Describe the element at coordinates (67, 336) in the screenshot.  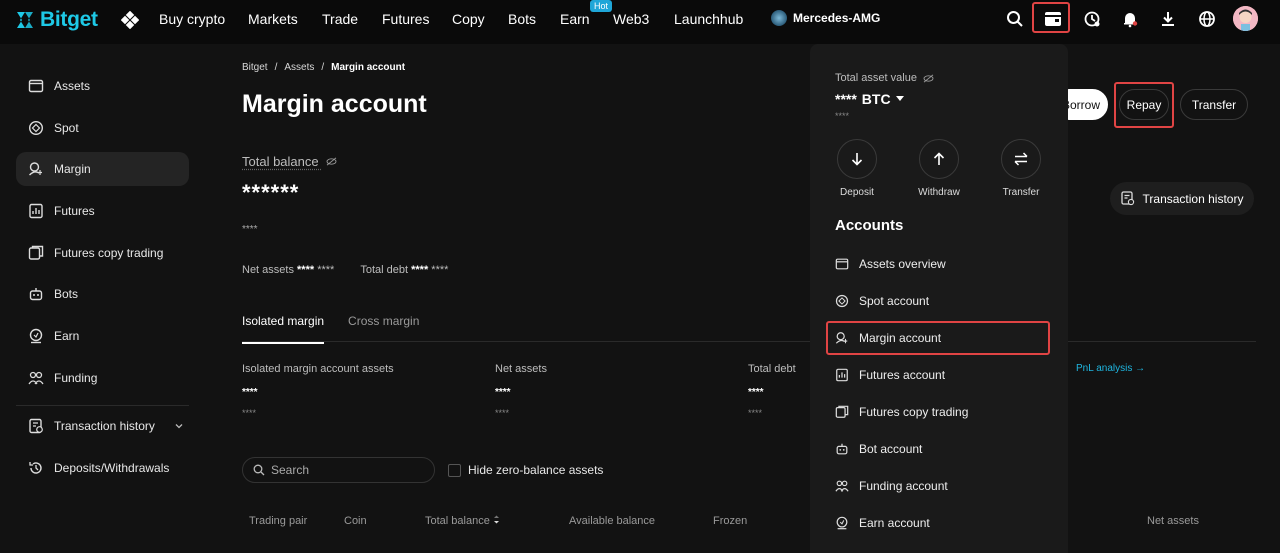
I see `sidebar-item-label: Earn` at that location.